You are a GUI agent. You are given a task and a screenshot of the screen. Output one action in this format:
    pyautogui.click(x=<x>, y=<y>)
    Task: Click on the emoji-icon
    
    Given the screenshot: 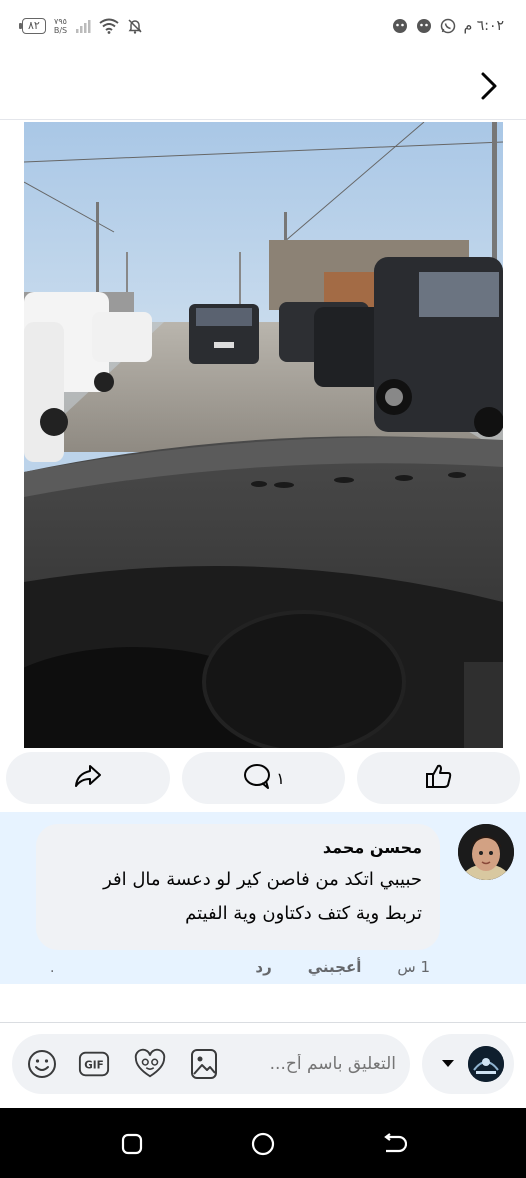 What is the action you would take?
    pyautogui.click(x=42, y=1064)
    